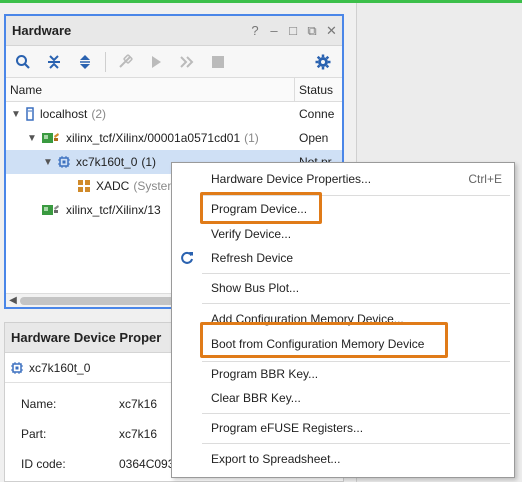  What do you see at coordinates (150, 89) in the screenshot?
I see `column-name: Name` at bounding box center [150, 89].